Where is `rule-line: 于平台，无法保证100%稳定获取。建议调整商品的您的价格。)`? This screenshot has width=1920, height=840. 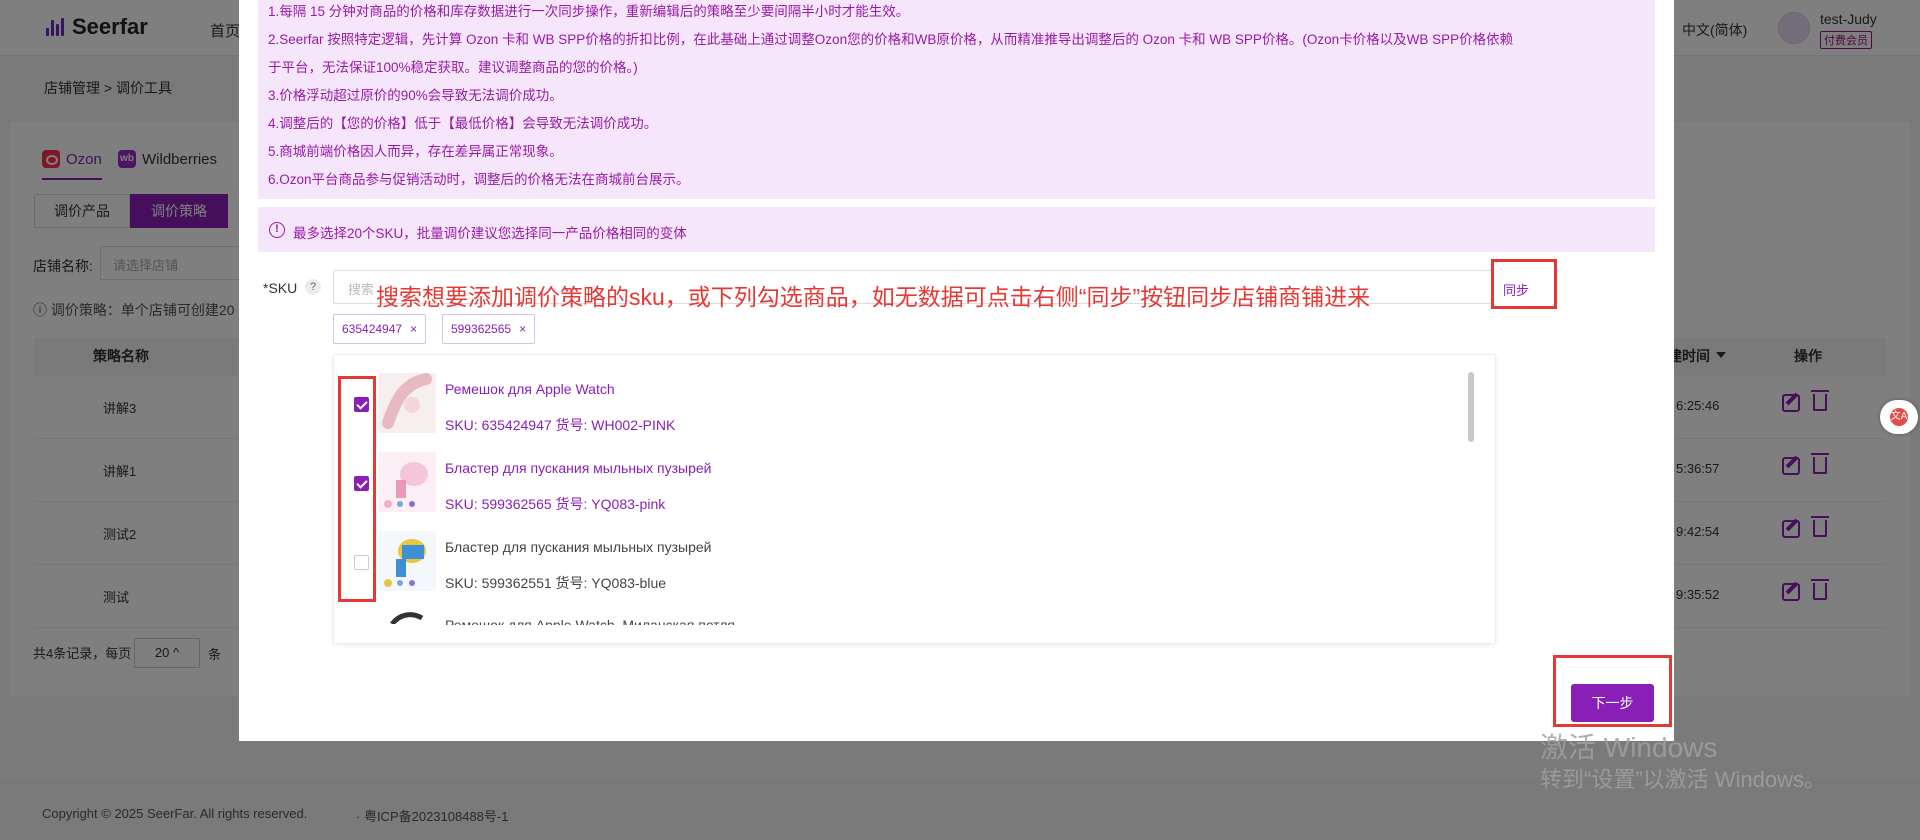
rule-line: 于平台，无法保证100%稳定获取。建议调整商品的您的价格。) is located at coordinates (453, 67).